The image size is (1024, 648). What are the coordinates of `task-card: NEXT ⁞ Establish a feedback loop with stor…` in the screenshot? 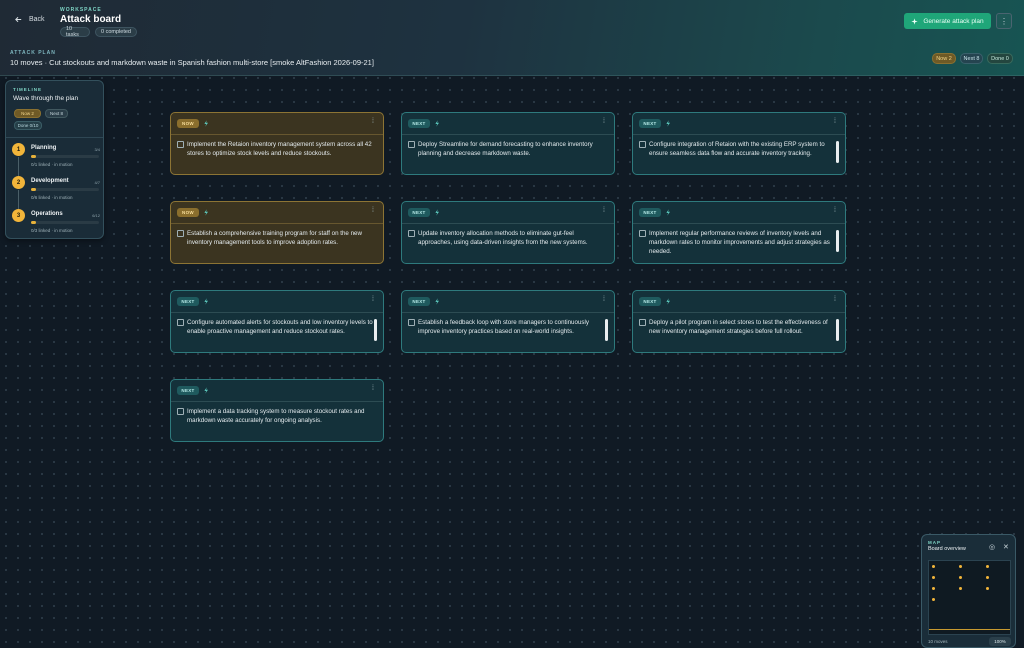 It's located at (508, 321).